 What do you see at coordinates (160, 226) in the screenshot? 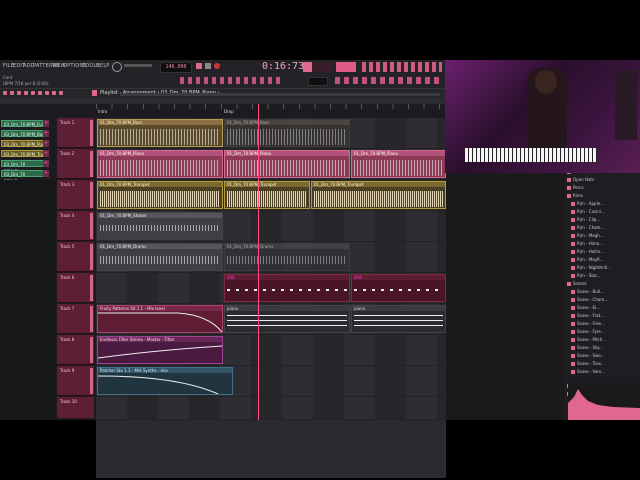
I see `audio-clip: 01_Dm_70 BPM_Shaker` at bounding box center [160, 226].